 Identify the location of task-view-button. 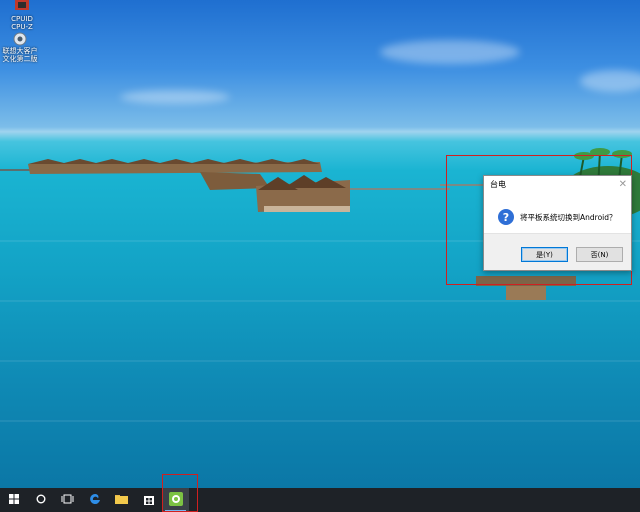
(67, 500).